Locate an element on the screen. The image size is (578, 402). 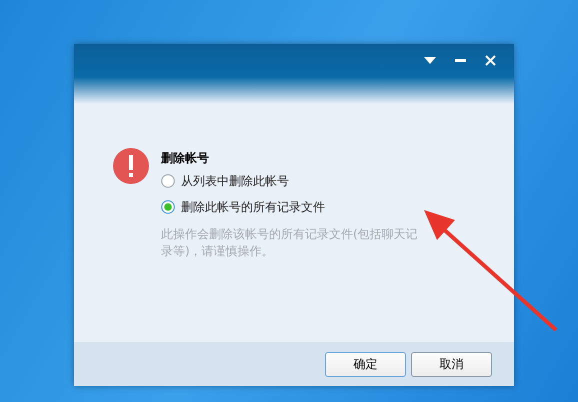
radio-option: 从列表中删除此帐号 is located at coordinates (225, 181).